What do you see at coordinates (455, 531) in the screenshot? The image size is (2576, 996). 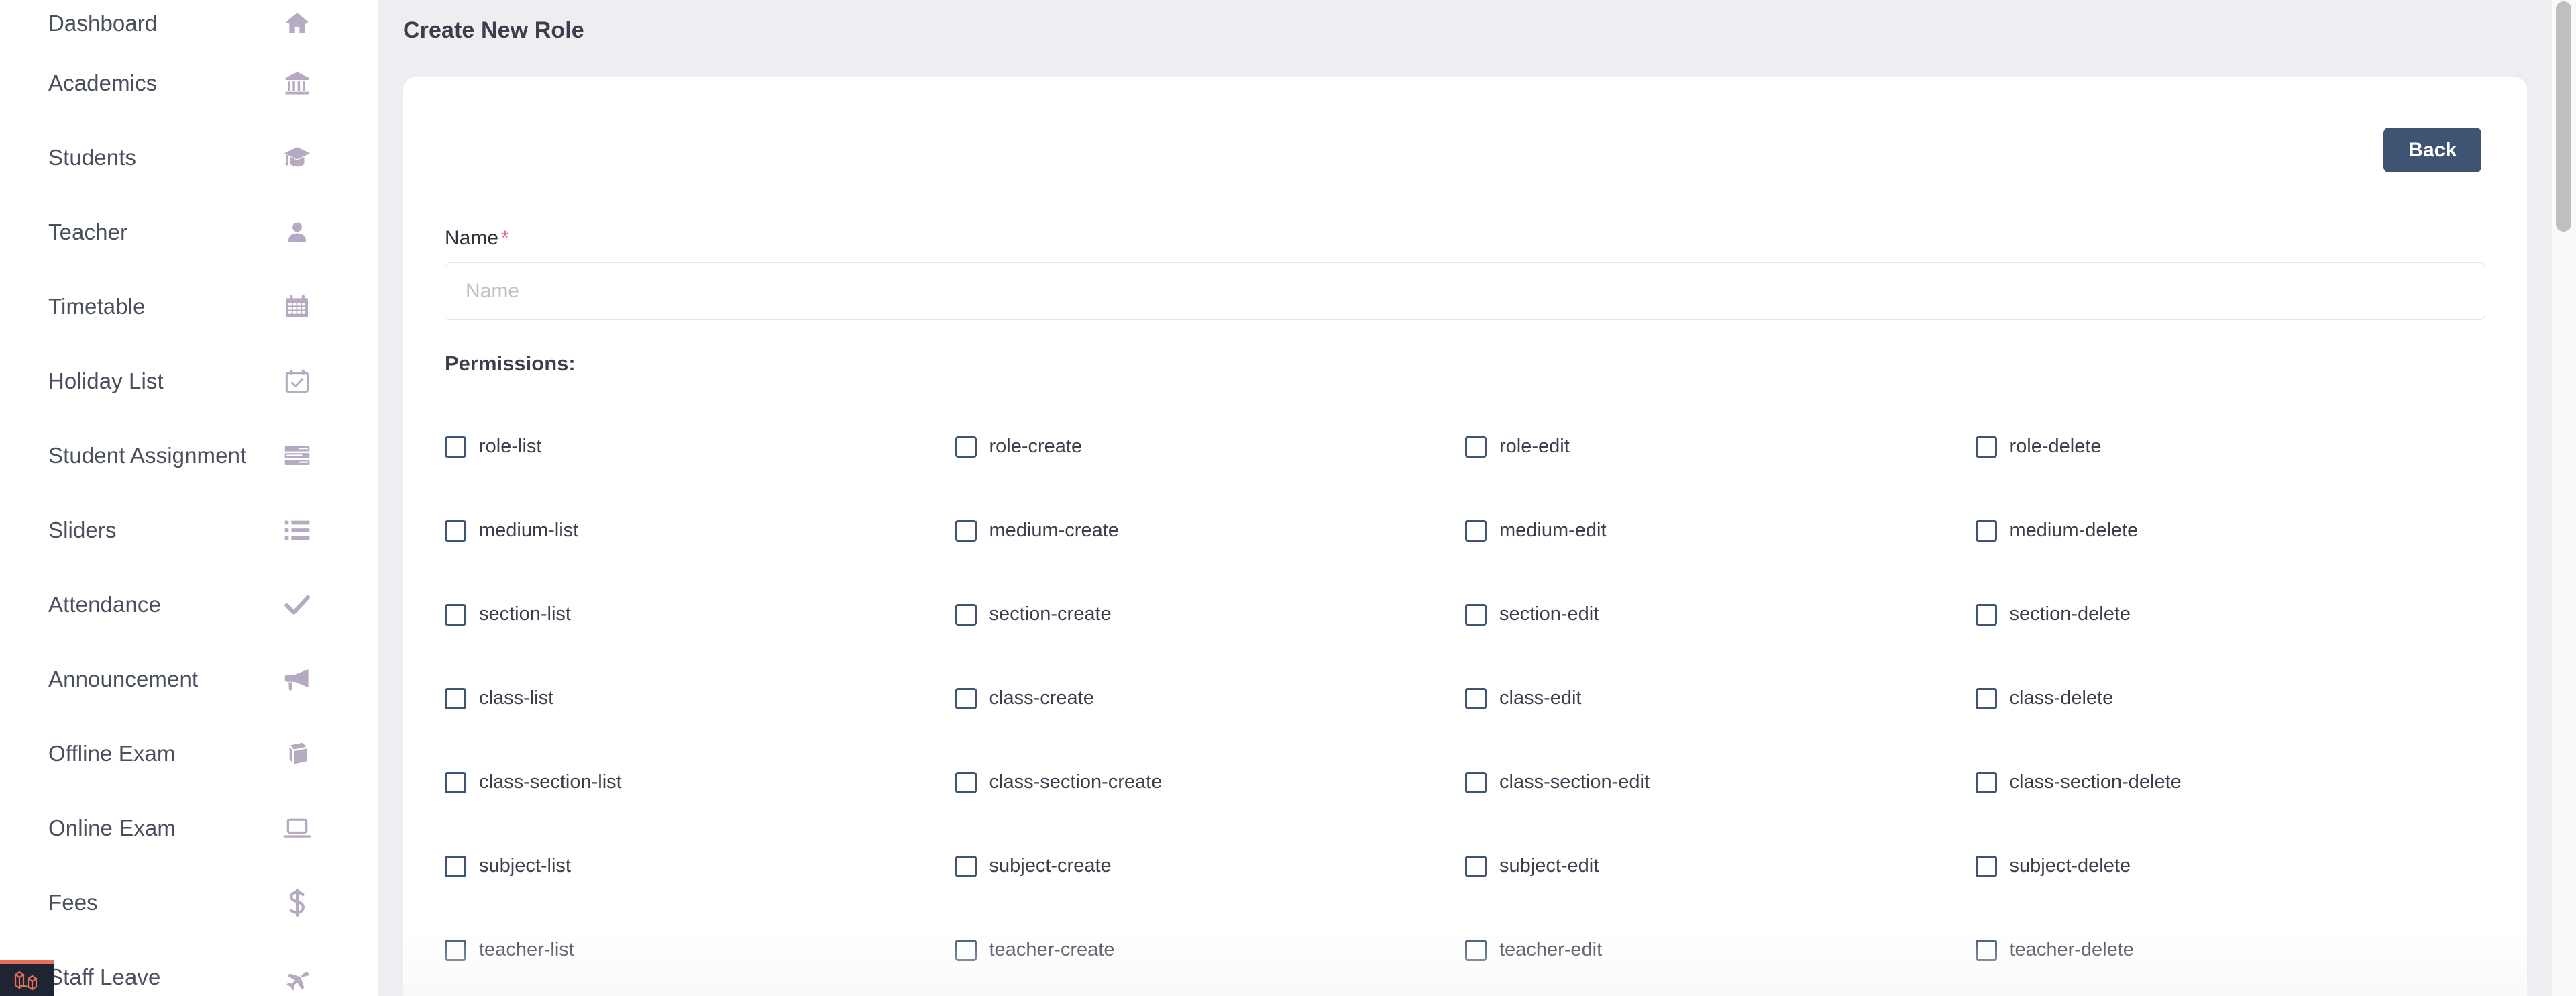 I see `permission-checkbox-medium-list` at bounding box center [455, 531].